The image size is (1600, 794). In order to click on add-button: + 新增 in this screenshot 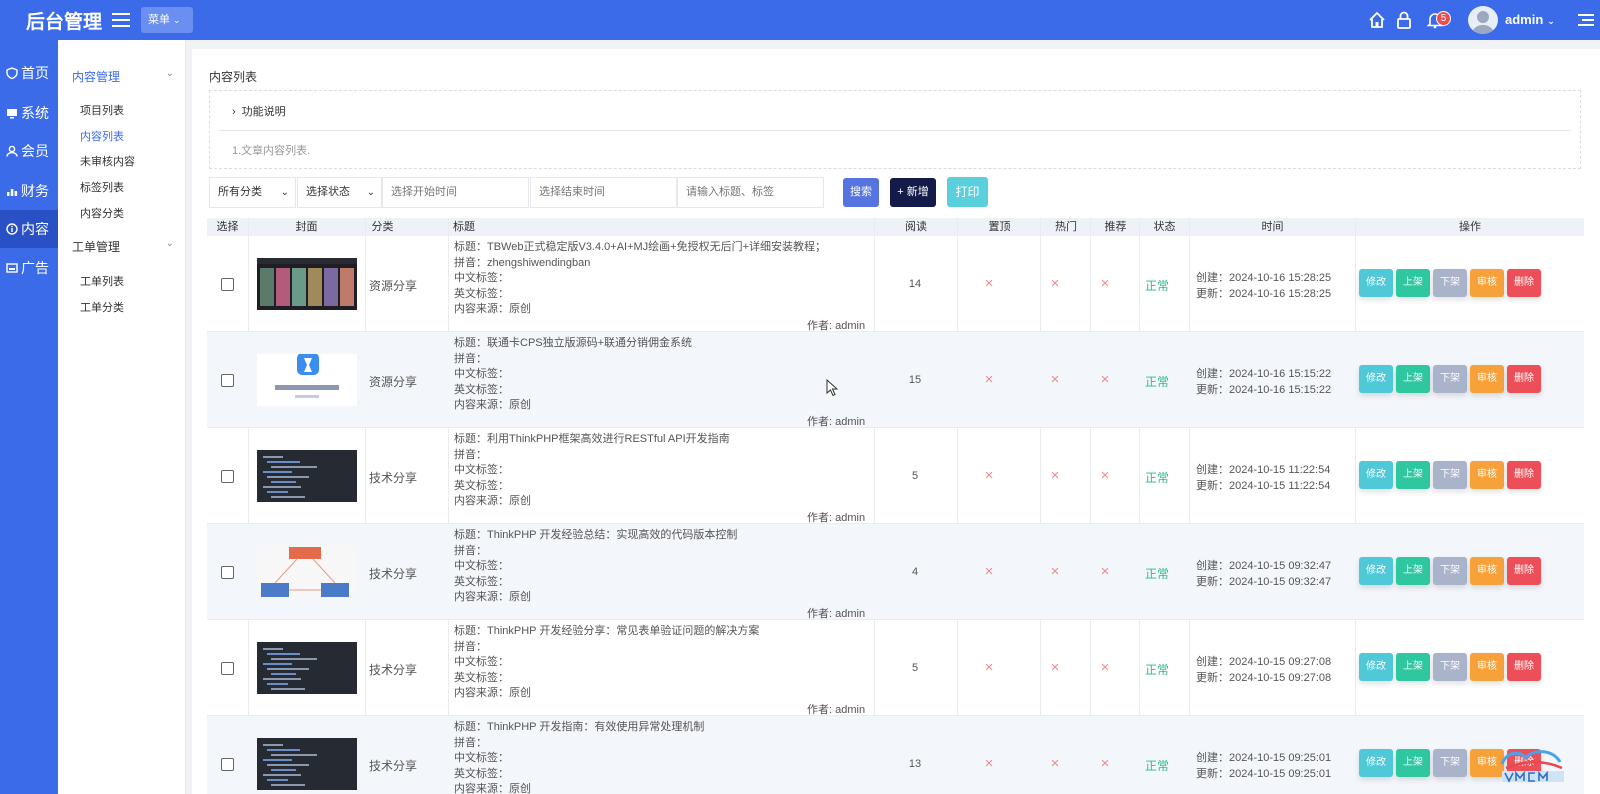, I will do `click(913, 192)`.